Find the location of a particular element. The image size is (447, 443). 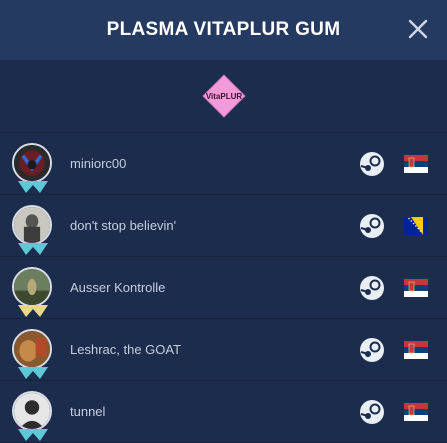

team-logo-text: VitaPLUR is located at coordinates (223, 96).